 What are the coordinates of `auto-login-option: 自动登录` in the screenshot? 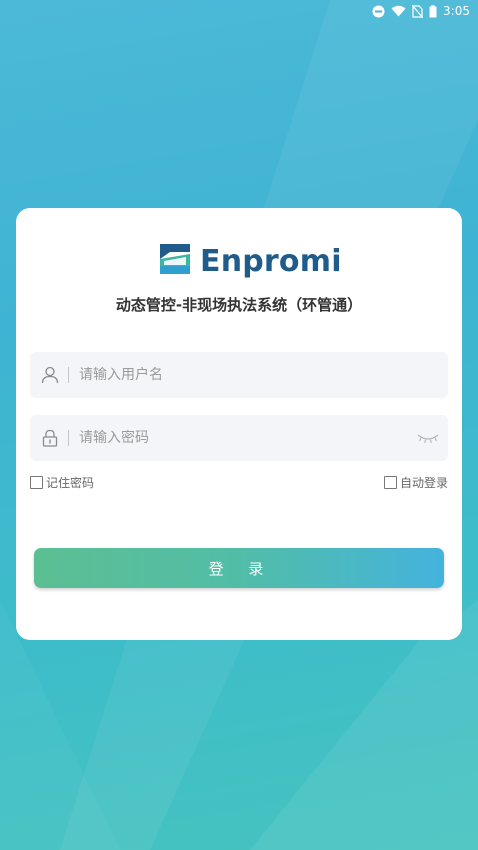 It's located at (415, 482).